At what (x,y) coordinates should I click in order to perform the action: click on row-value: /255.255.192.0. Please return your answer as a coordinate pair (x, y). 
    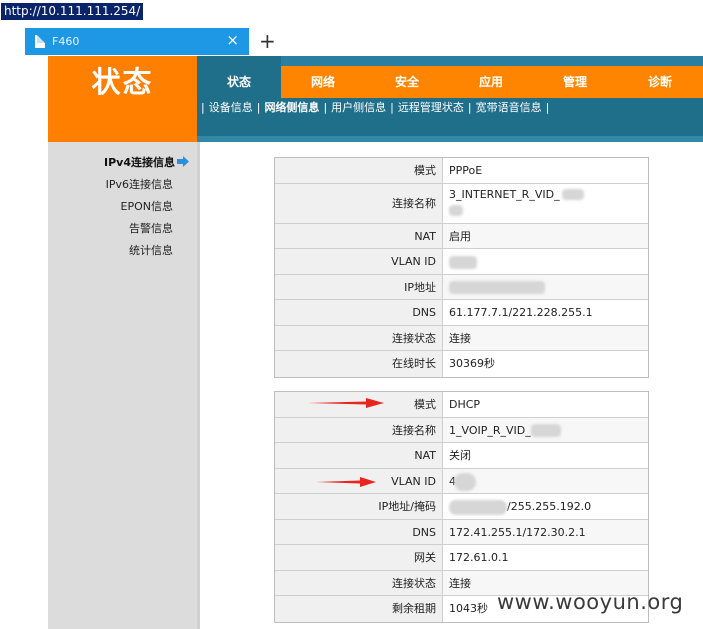
    Looking at the image, I should click on (545, 506).